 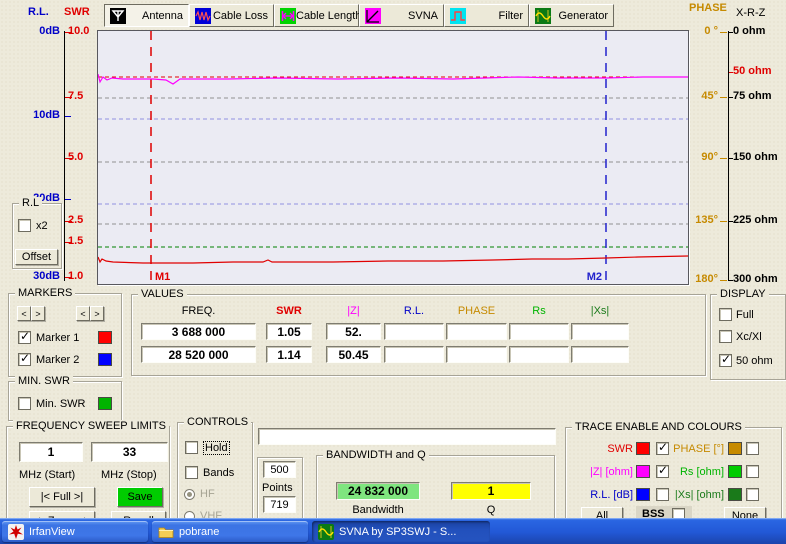 I want to click on hold-checkbox, so click(x=191, y=447).